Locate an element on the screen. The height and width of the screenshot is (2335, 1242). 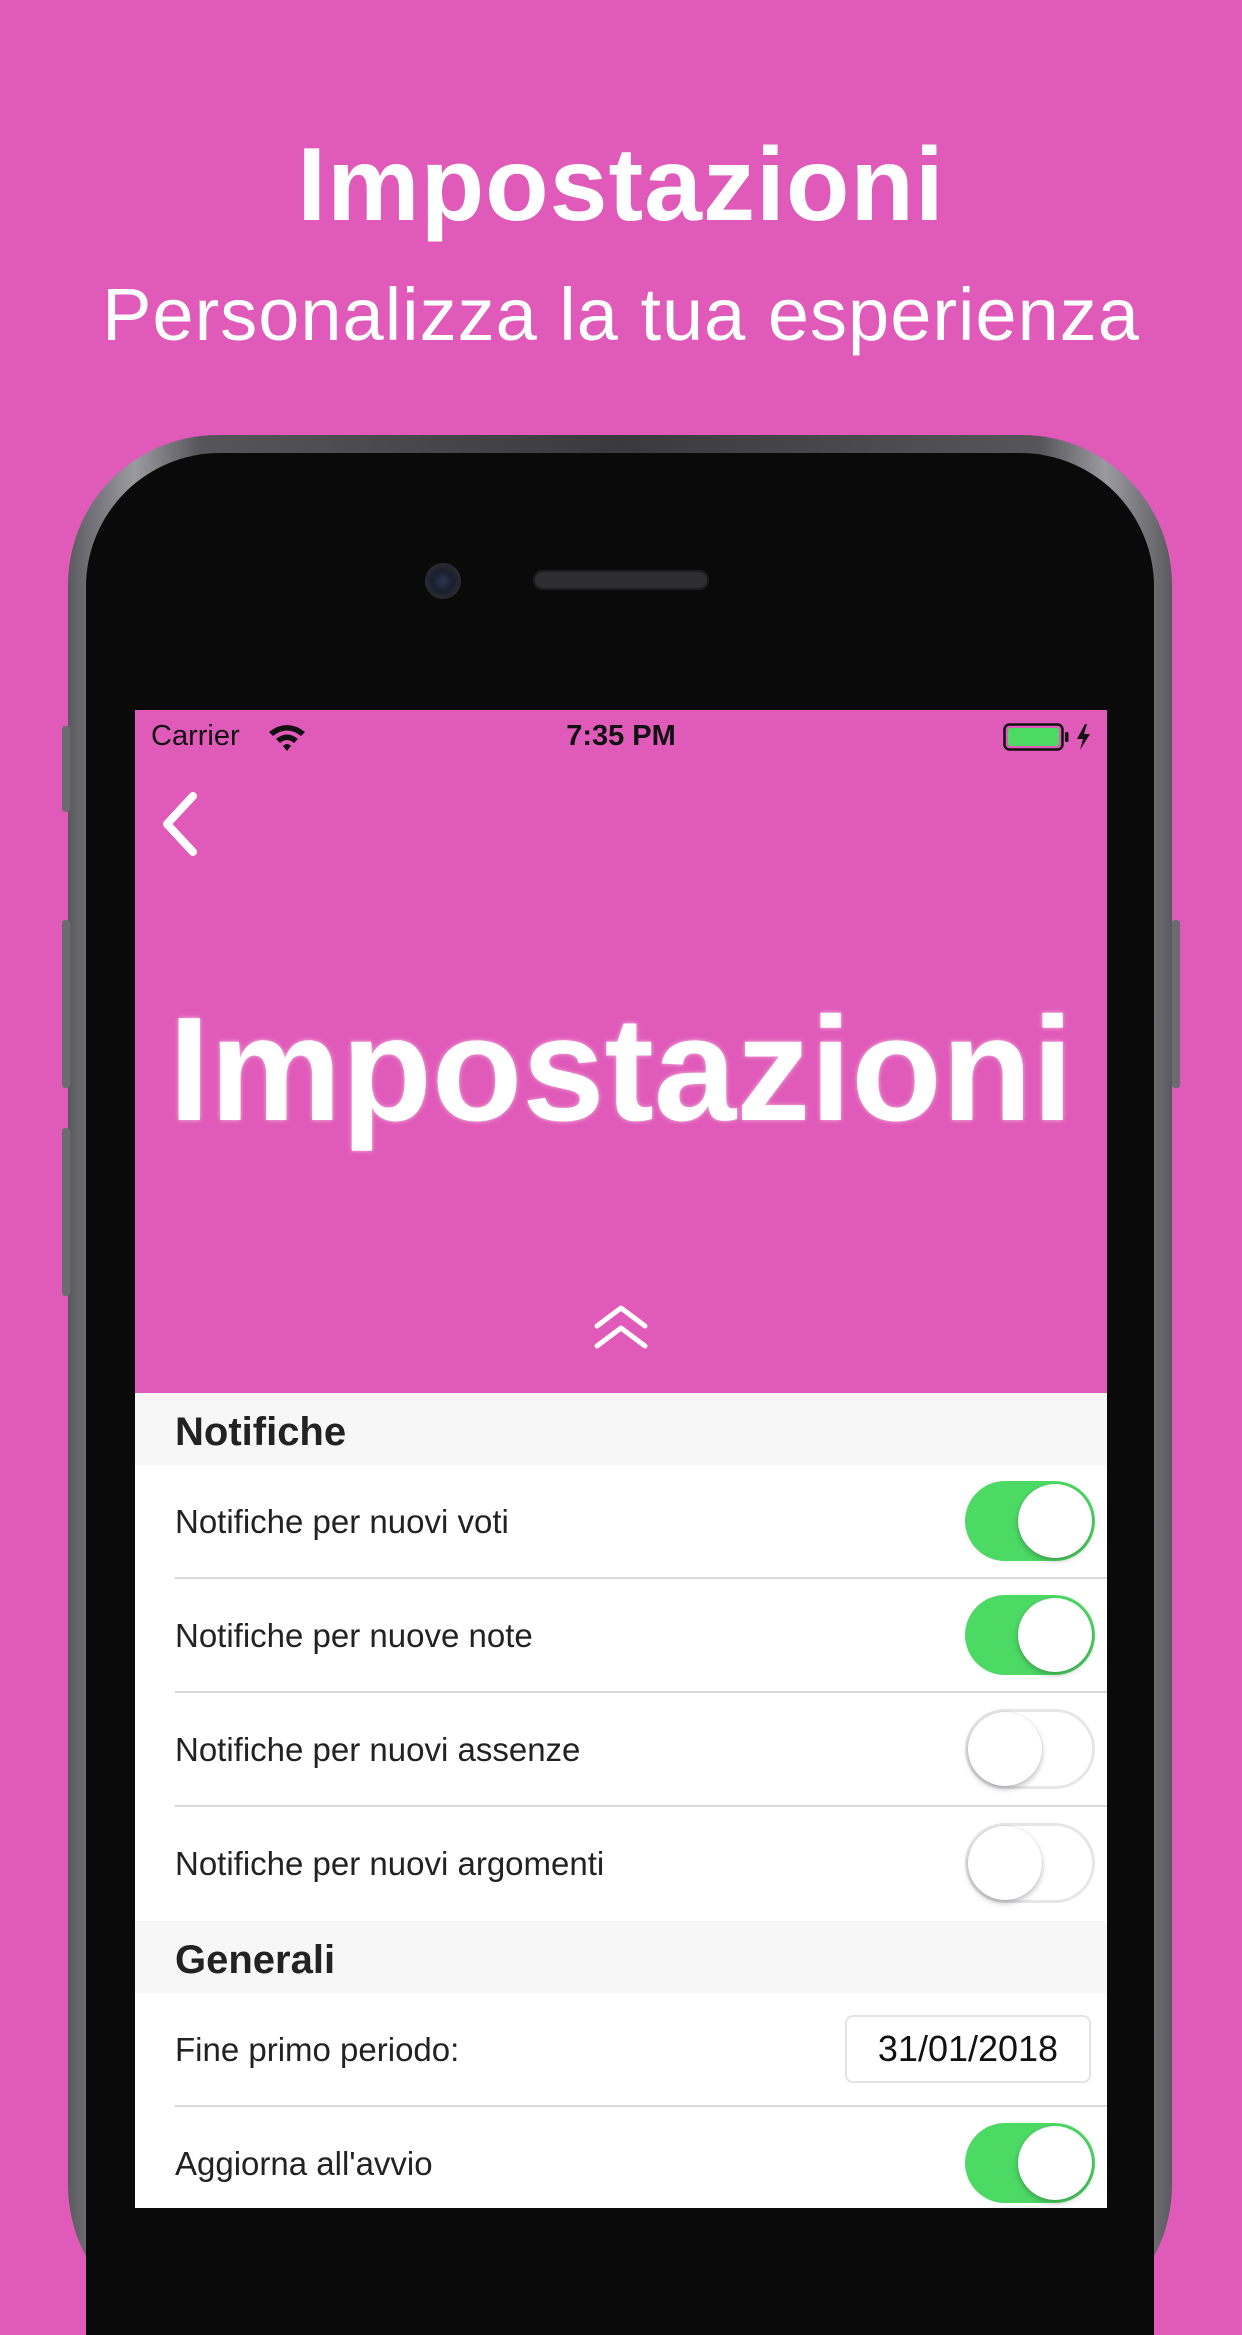
toggle-switch-voti is located at coordinates (1030, 1521).